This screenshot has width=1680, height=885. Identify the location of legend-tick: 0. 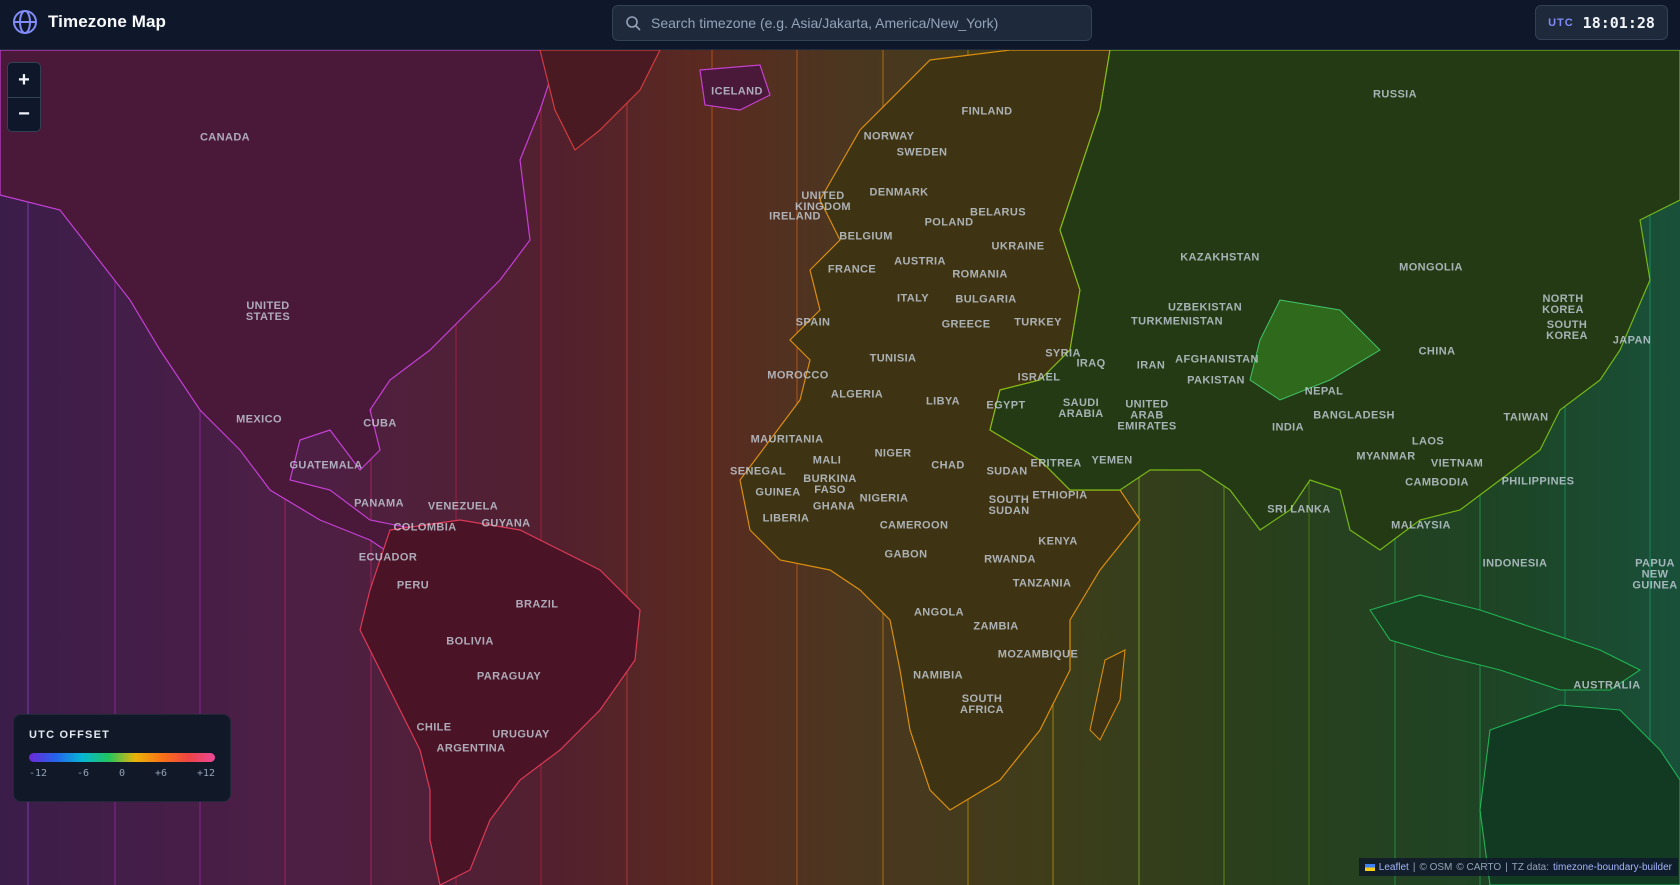
(122, 773).